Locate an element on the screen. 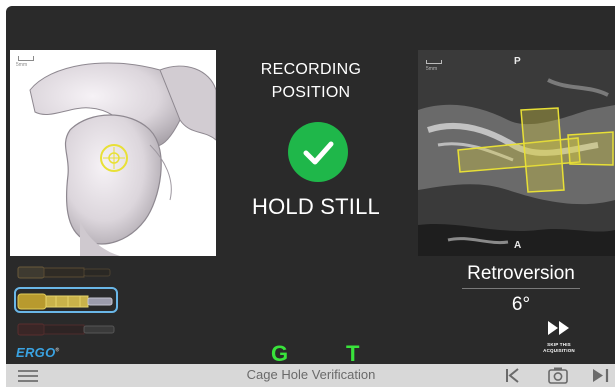 The width and height of the screenshot is (615, 390). retroversion-divider is located at coordinates (521, 288).